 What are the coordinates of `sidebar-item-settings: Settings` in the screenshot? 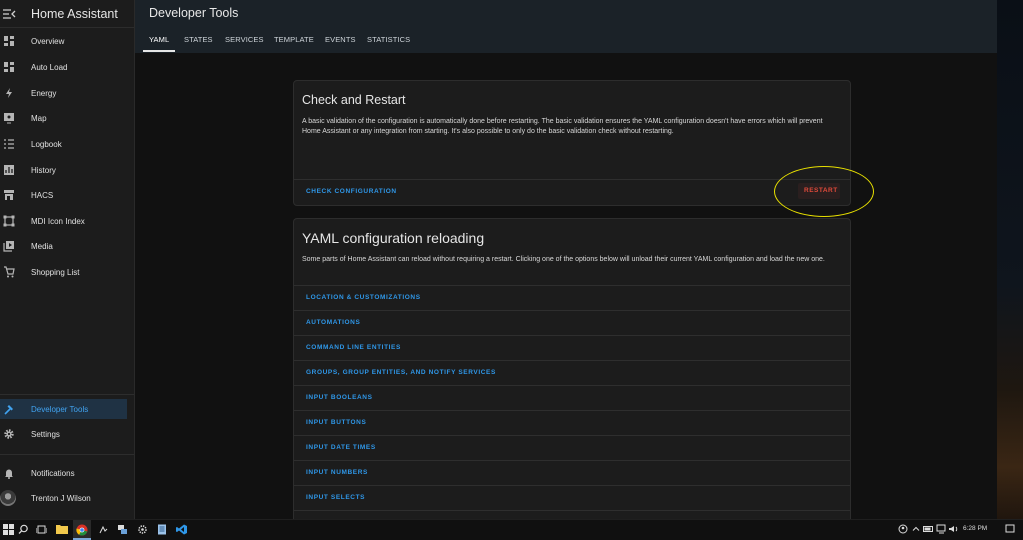 It's located at (63, 434).